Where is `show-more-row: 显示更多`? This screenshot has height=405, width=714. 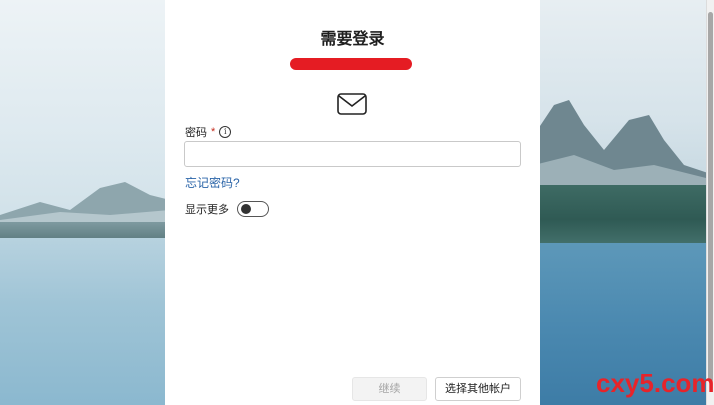
show-more-row: 显示更多 is located at coordinates (227, 209).